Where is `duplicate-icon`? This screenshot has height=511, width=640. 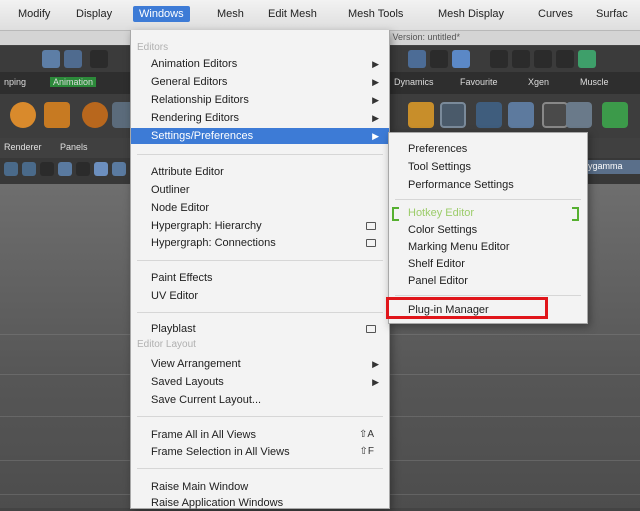 duplicate-icon is located at coordinates (521, 115).